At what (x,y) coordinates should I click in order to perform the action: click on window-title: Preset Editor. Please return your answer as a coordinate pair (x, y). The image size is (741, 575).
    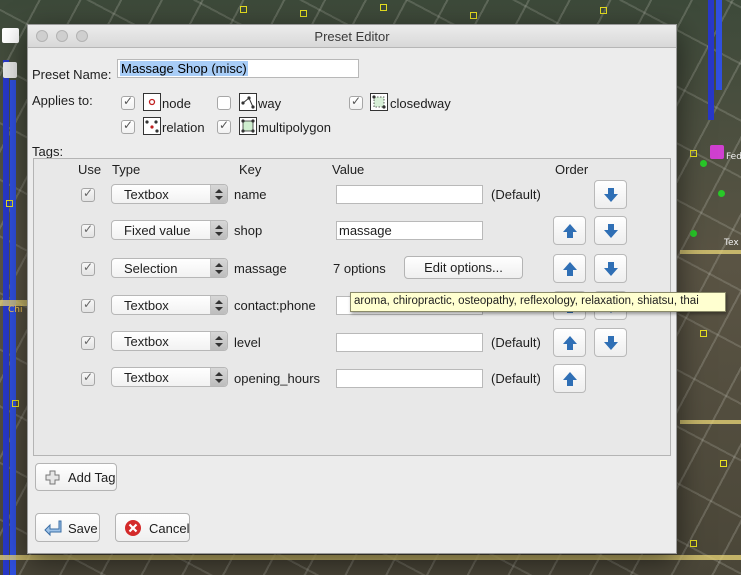
    Looking at the image, I should click on (352, 36).